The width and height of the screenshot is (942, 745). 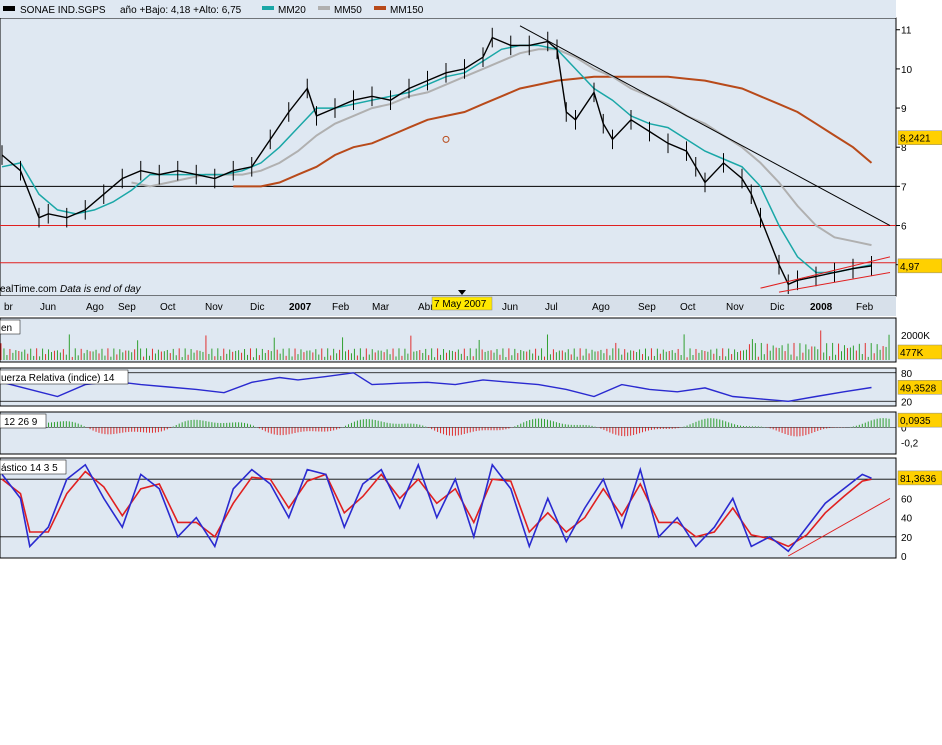 I want to click on stoch-panel-label: ástico 14 3 5, so click(x=29, y=468).